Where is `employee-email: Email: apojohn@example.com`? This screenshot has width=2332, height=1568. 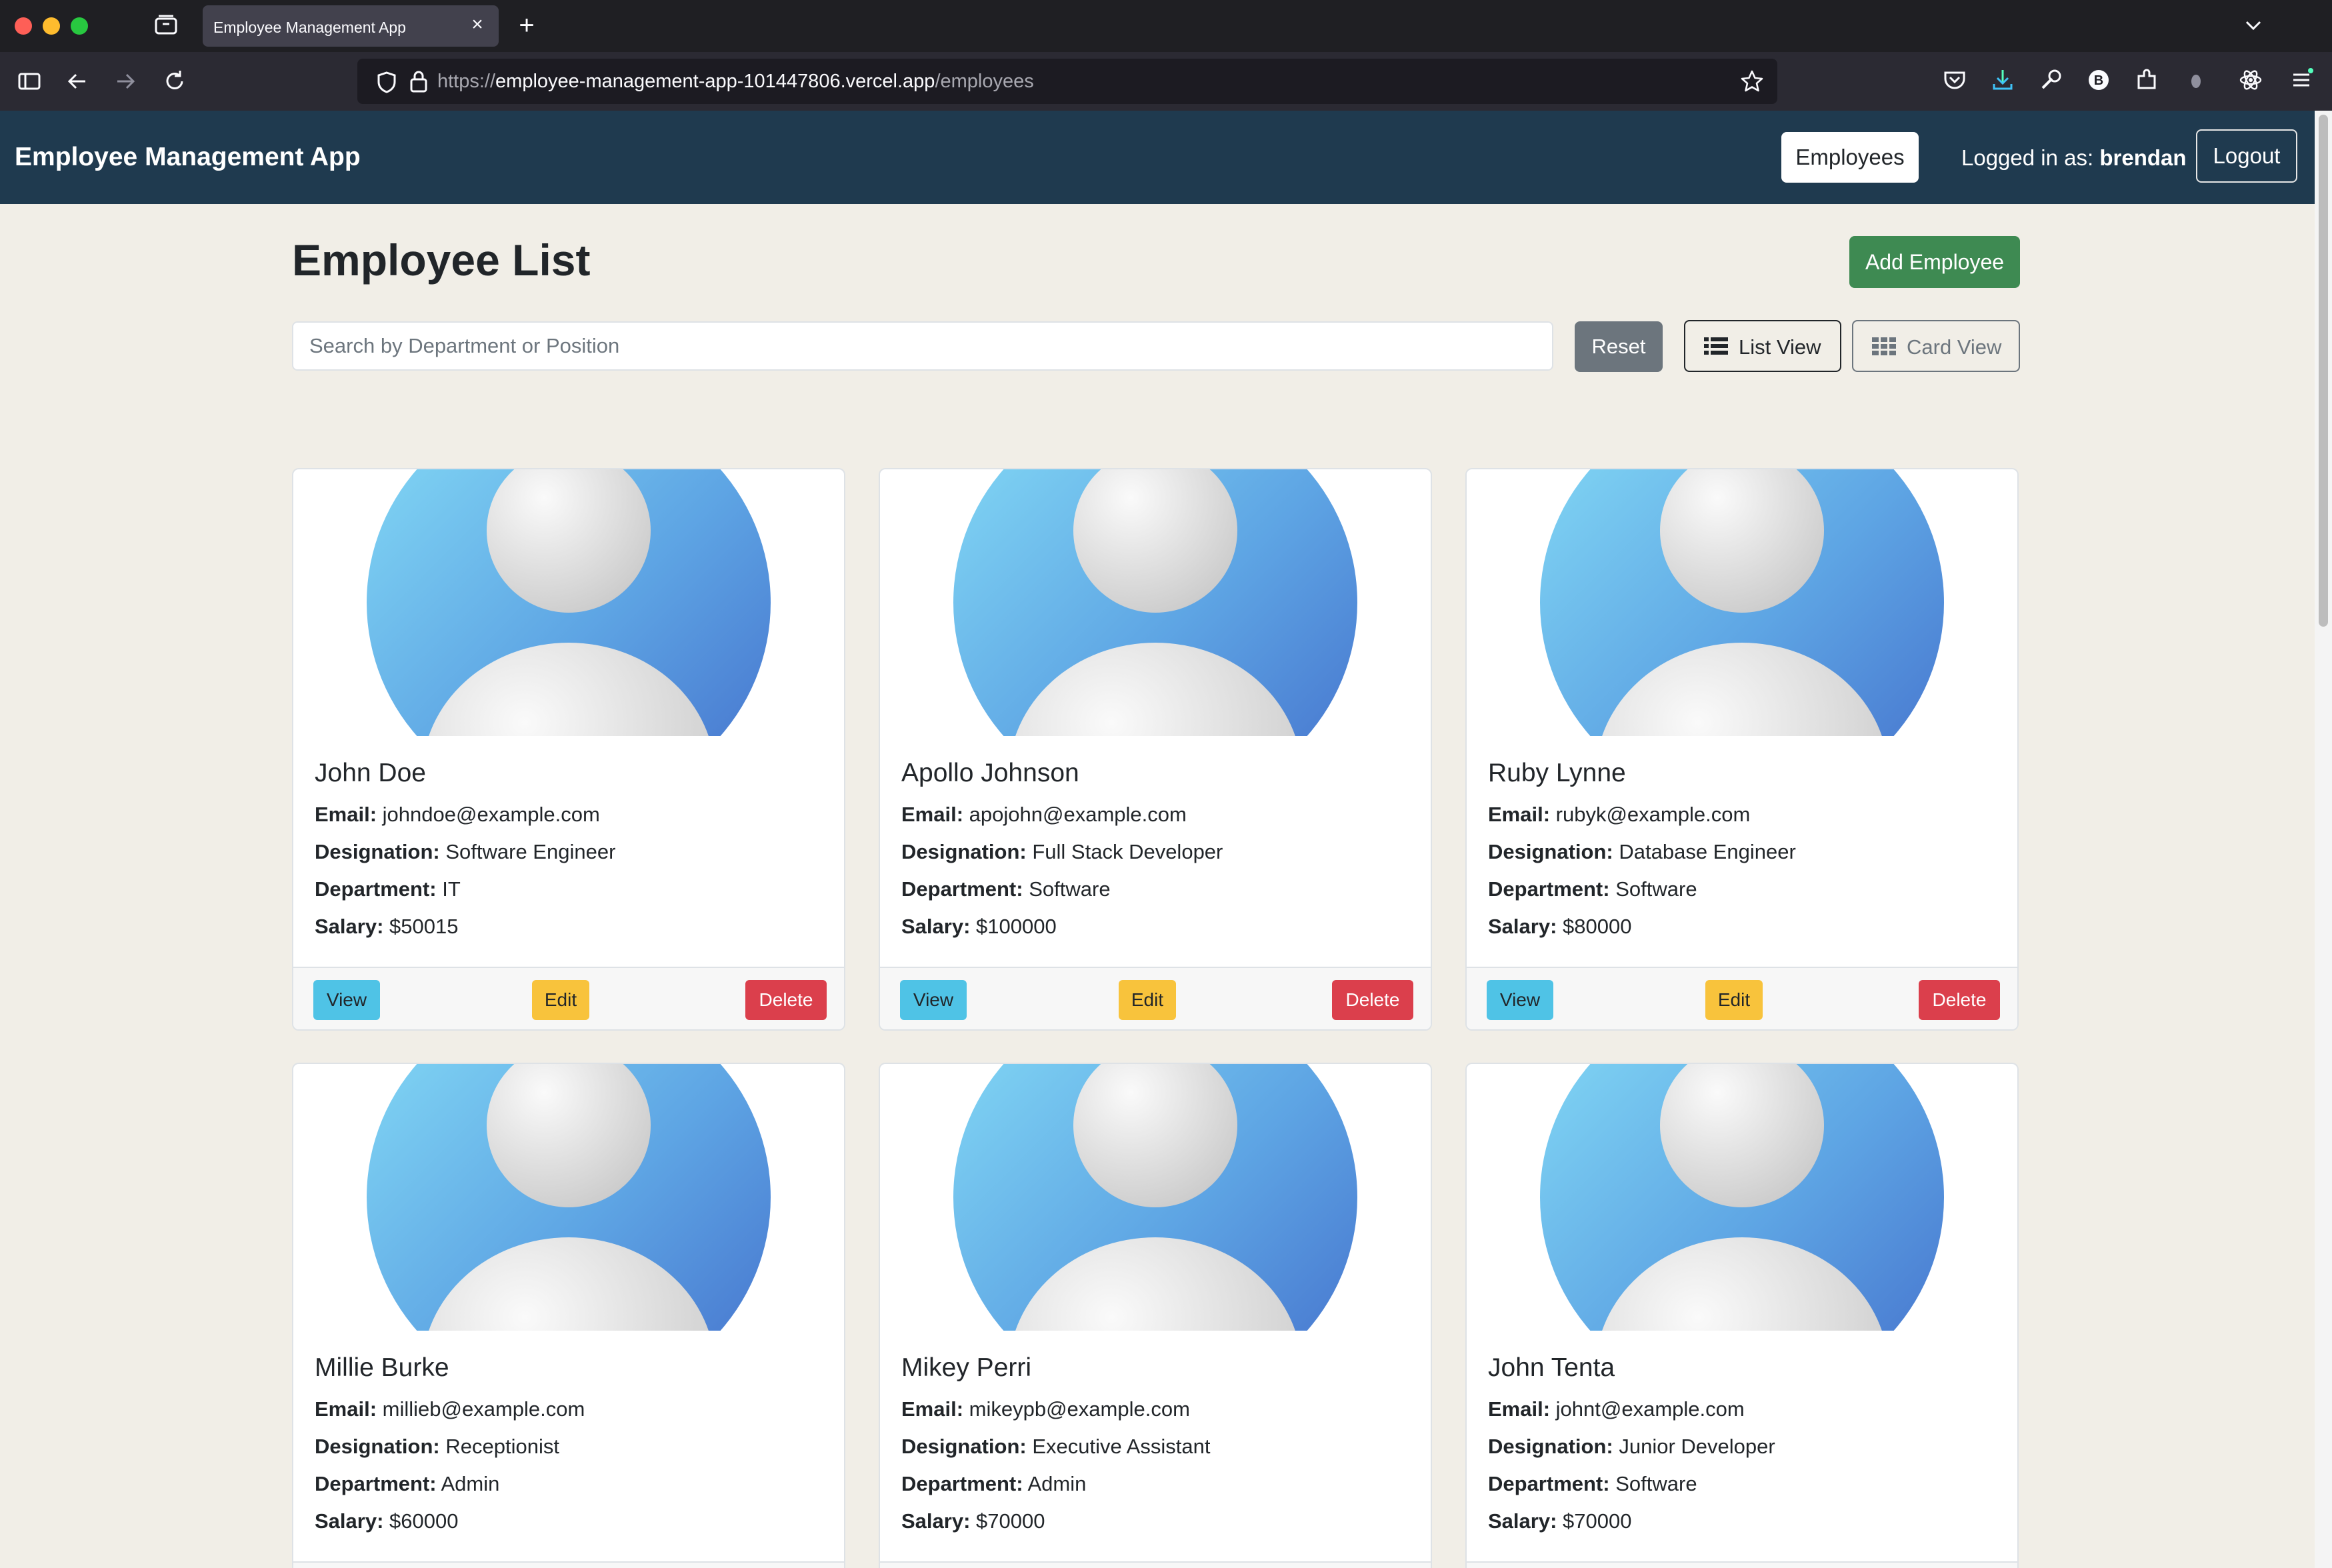 employee-email: Email: apojohn@example.com is located at coordinates (1044, 814).